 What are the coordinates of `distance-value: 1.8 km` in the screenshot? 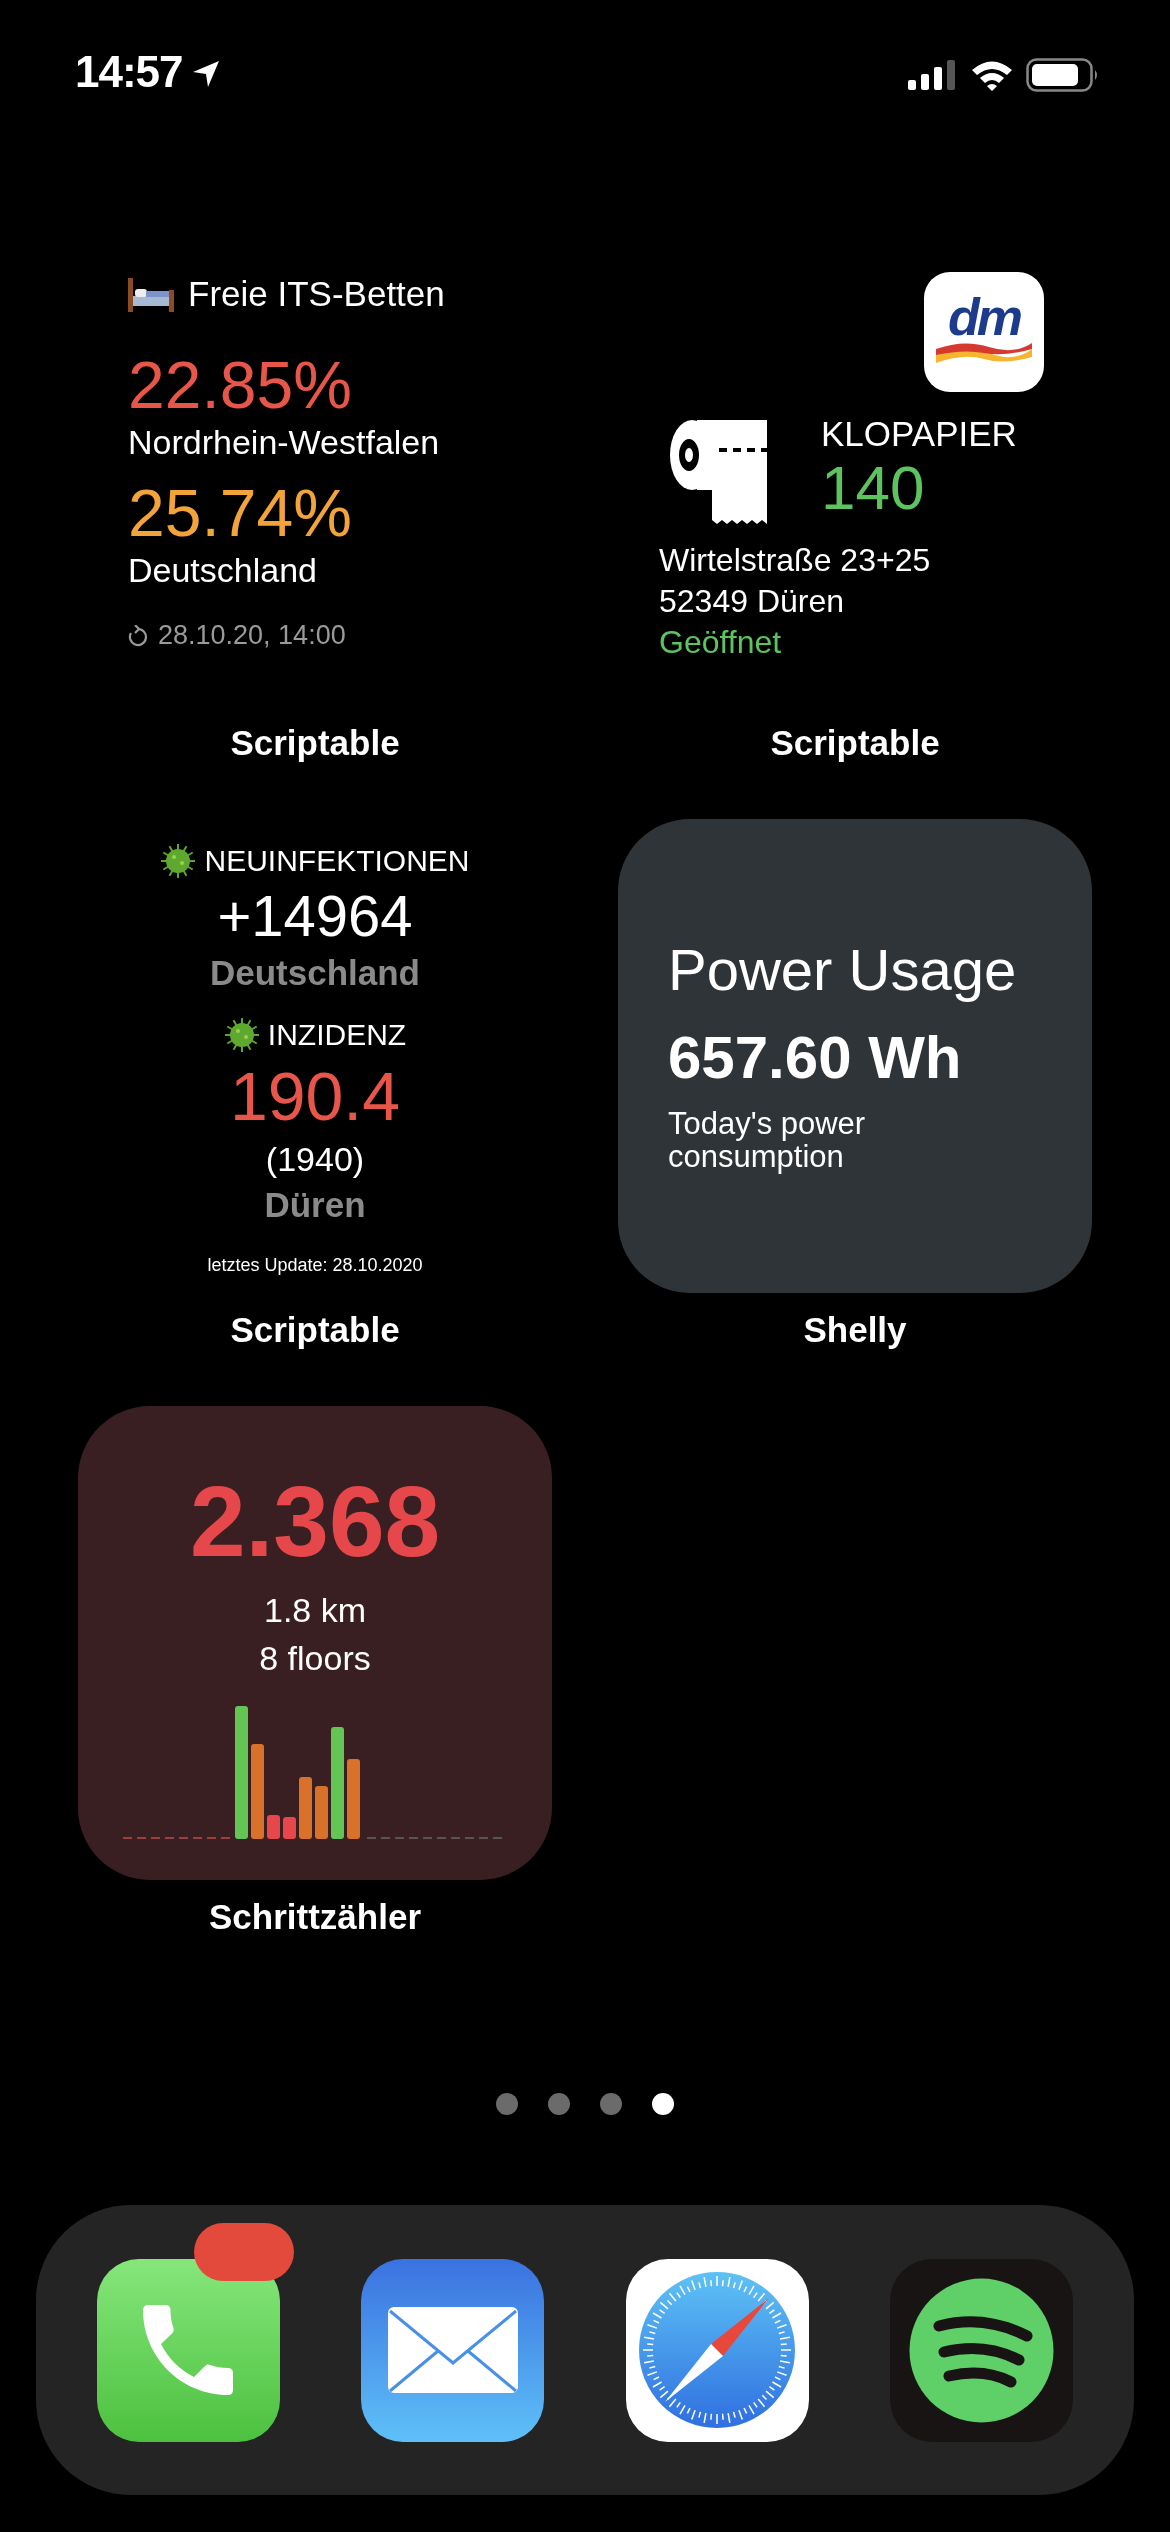 It's located at (314, 1610).